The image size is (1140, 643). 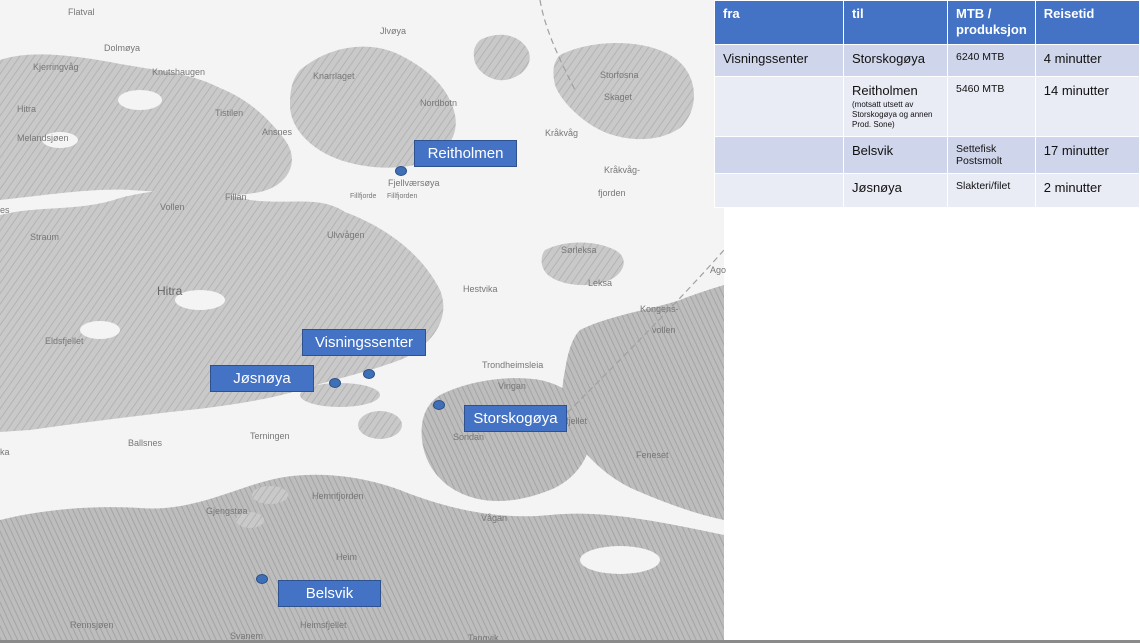 I want to click on place-label: Sondan, so click(x=469, y=437).